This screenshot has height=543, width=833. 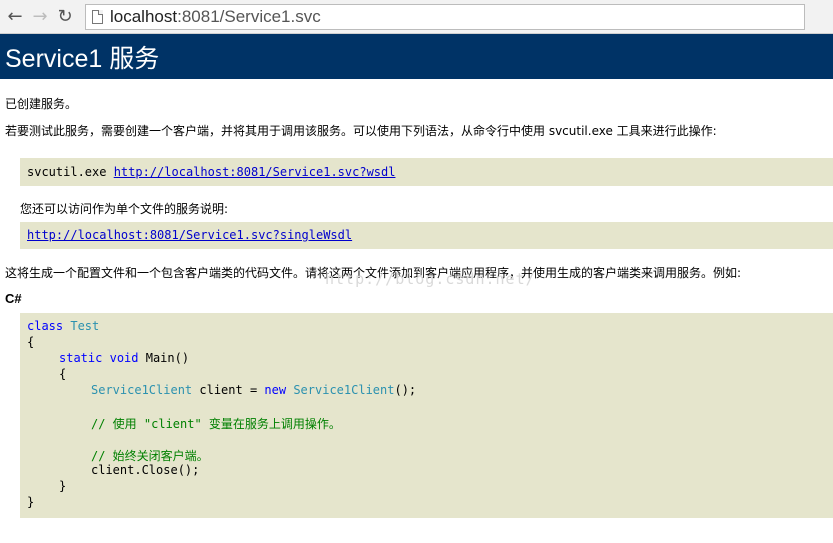 I want to click on wsdl-link: http://localhost:8081/Service1.svc?wsdl, so click(x=255, y=172).